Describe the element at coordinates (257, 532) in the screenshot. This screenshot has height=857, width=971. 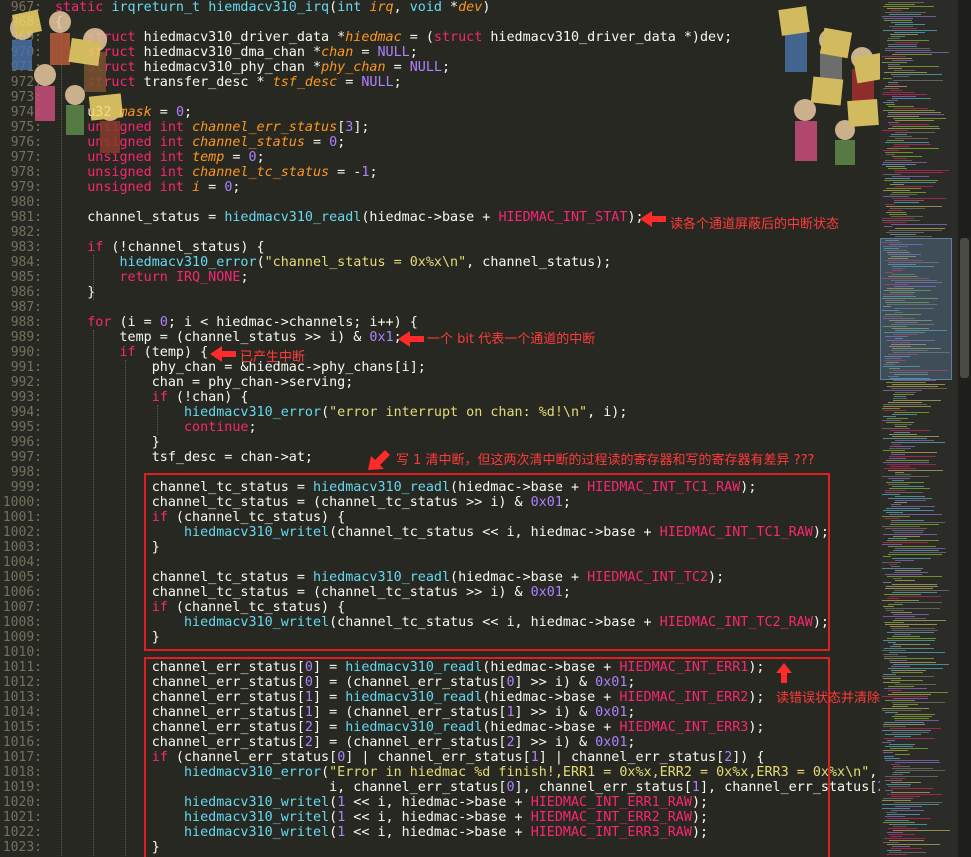
I see `code-token: hiedmacv310_writel` at that location.